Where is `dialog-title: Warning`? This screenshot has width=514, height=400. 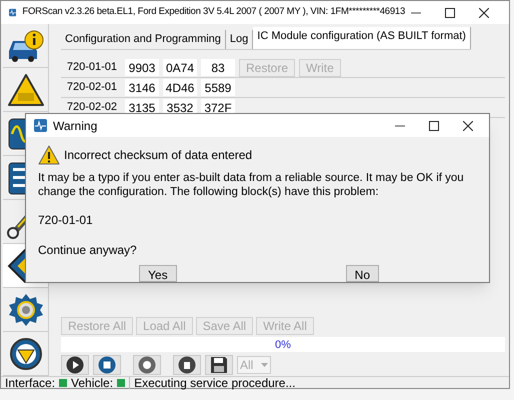
dialog-title: Warning is located at coordinates (75, 126).